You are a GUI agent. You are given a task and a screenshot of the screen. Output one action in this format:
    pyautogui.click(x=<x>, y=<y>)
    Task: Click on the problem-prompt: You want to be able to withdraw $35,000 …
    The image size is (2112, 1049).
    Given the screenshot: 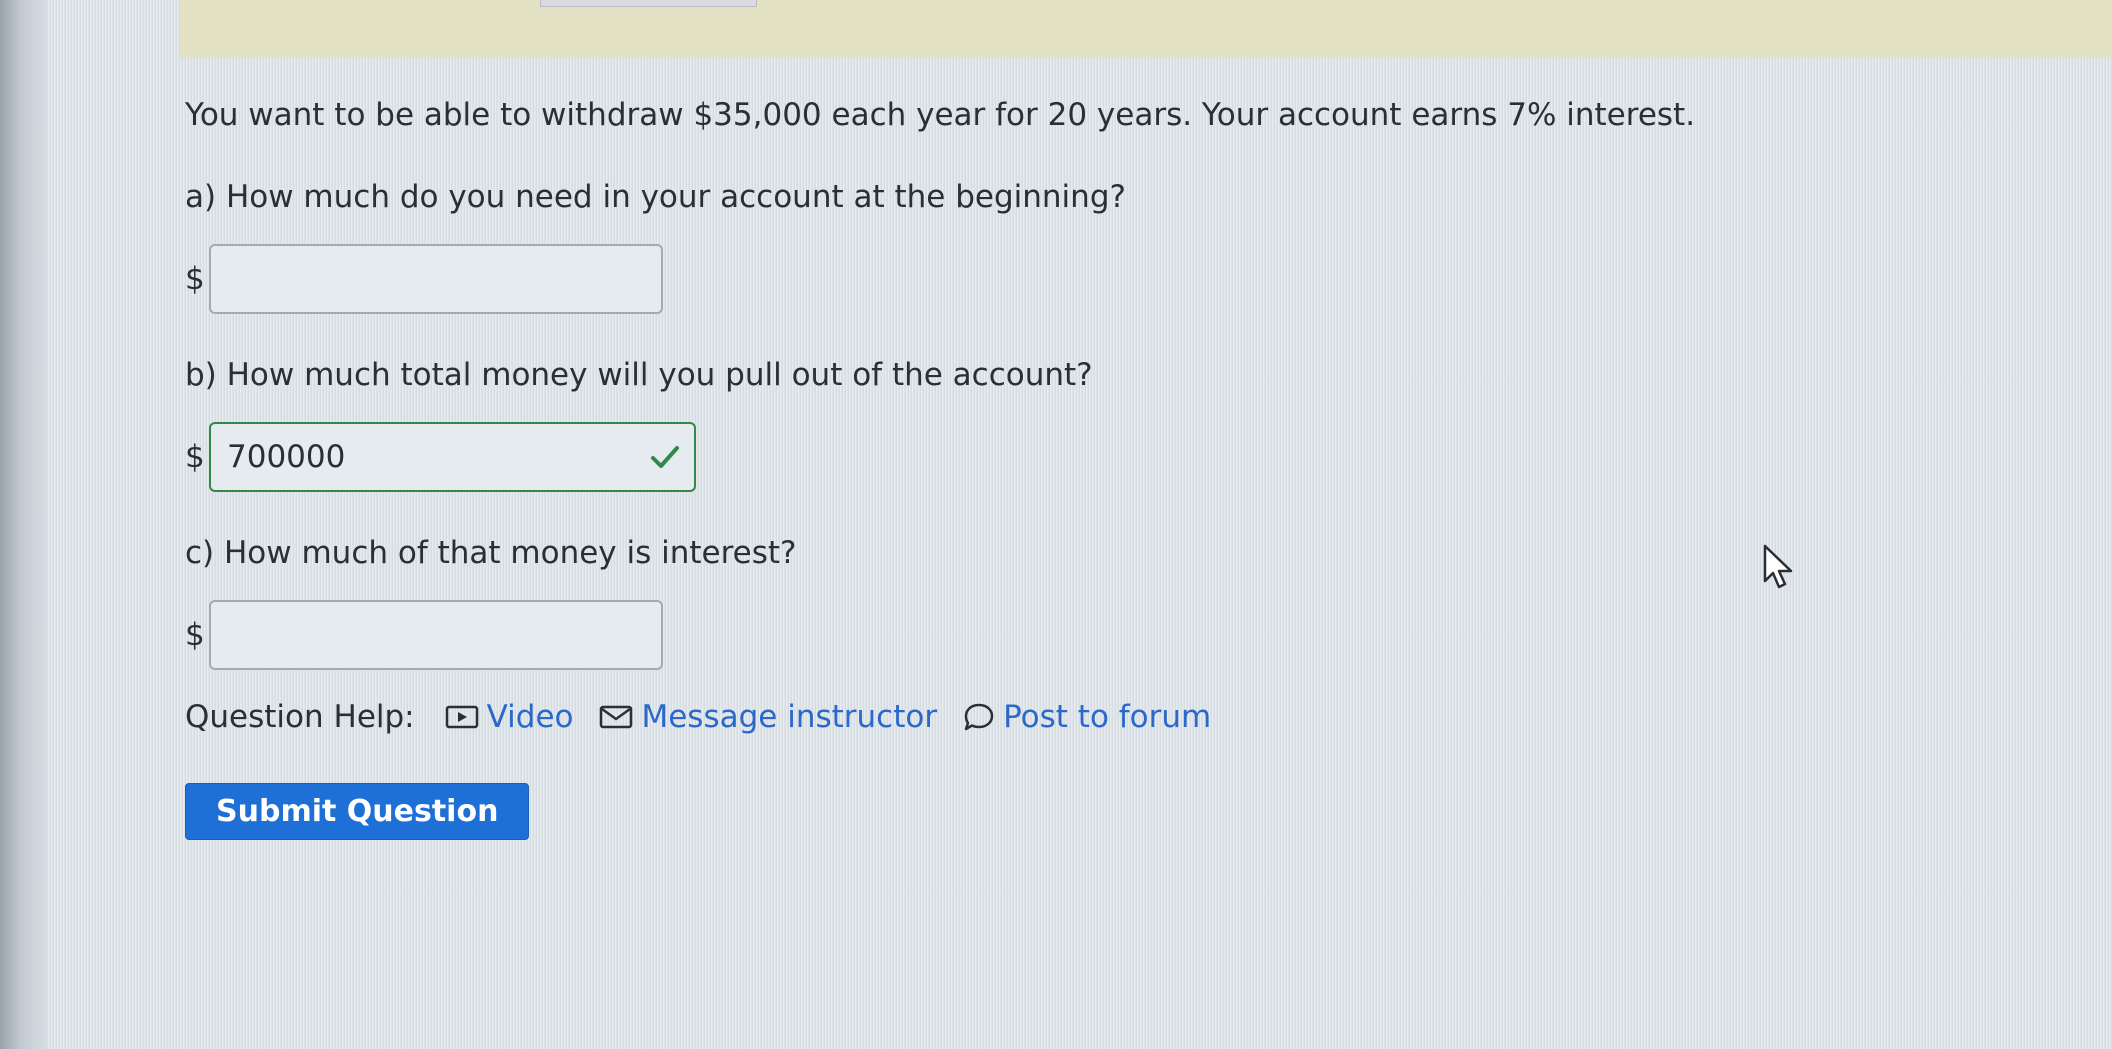 What is the action you would take?
    pyautogui.click(x=940, y=115)
    